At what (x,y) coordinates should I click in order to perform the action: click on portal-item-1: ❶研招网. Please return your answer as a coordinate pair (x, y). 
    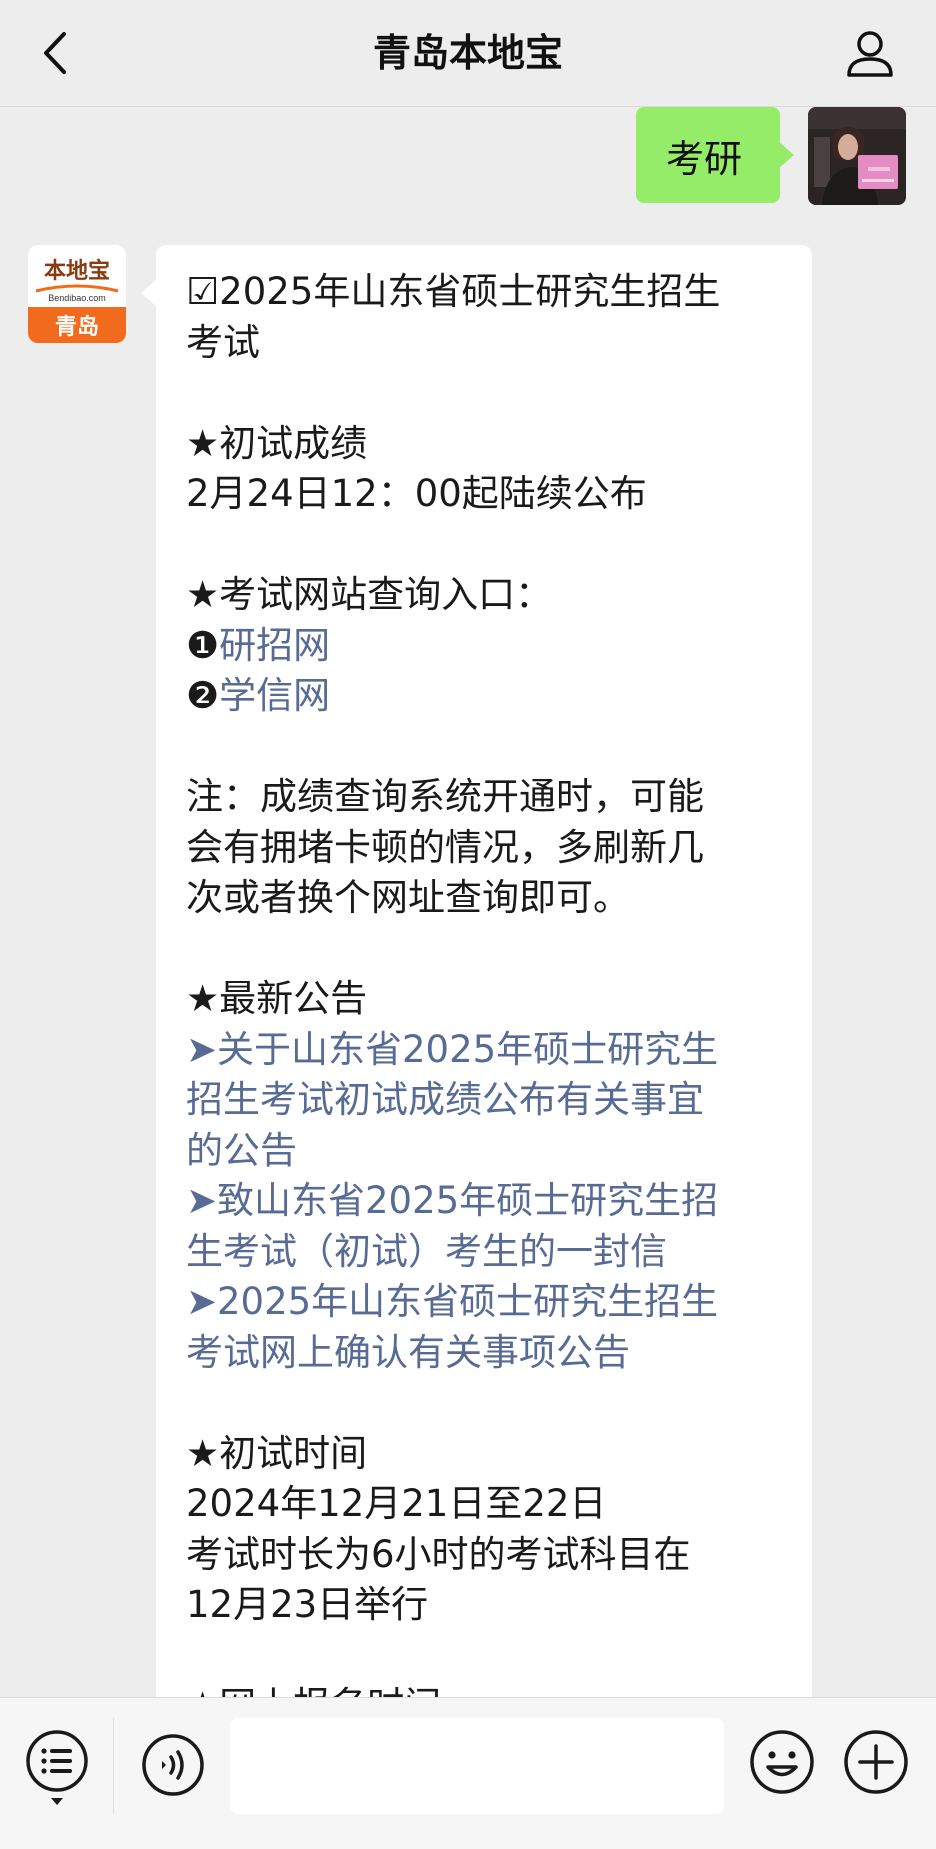
    Looking at the image, I should click on (485, 646).